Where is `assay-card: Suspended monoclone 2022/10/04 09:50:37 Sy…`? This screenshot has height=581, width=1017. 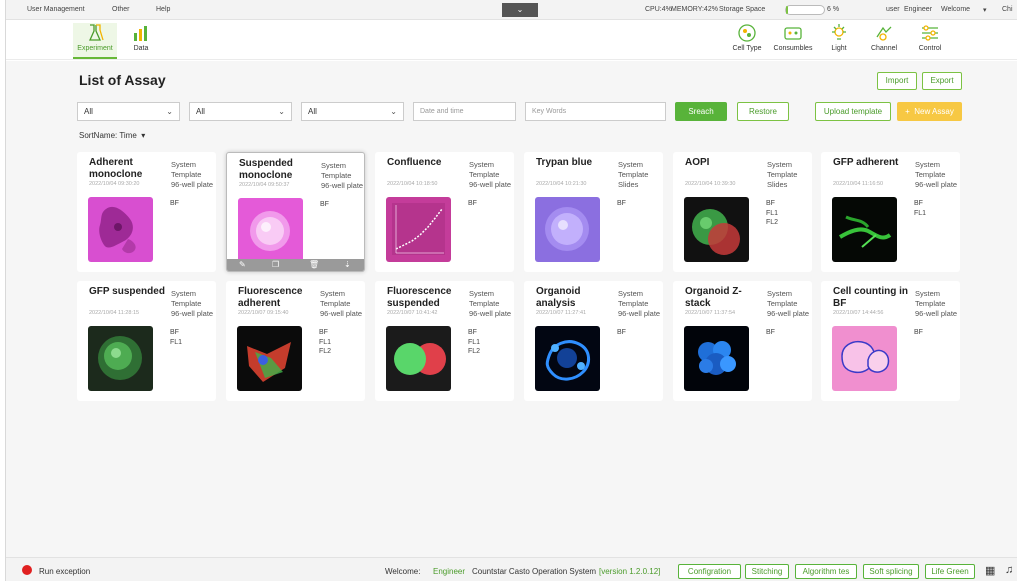 assay-card: Suspended monoclone 2022/10/04 09:50:37 Sy… is located at coordinates (295, 212).